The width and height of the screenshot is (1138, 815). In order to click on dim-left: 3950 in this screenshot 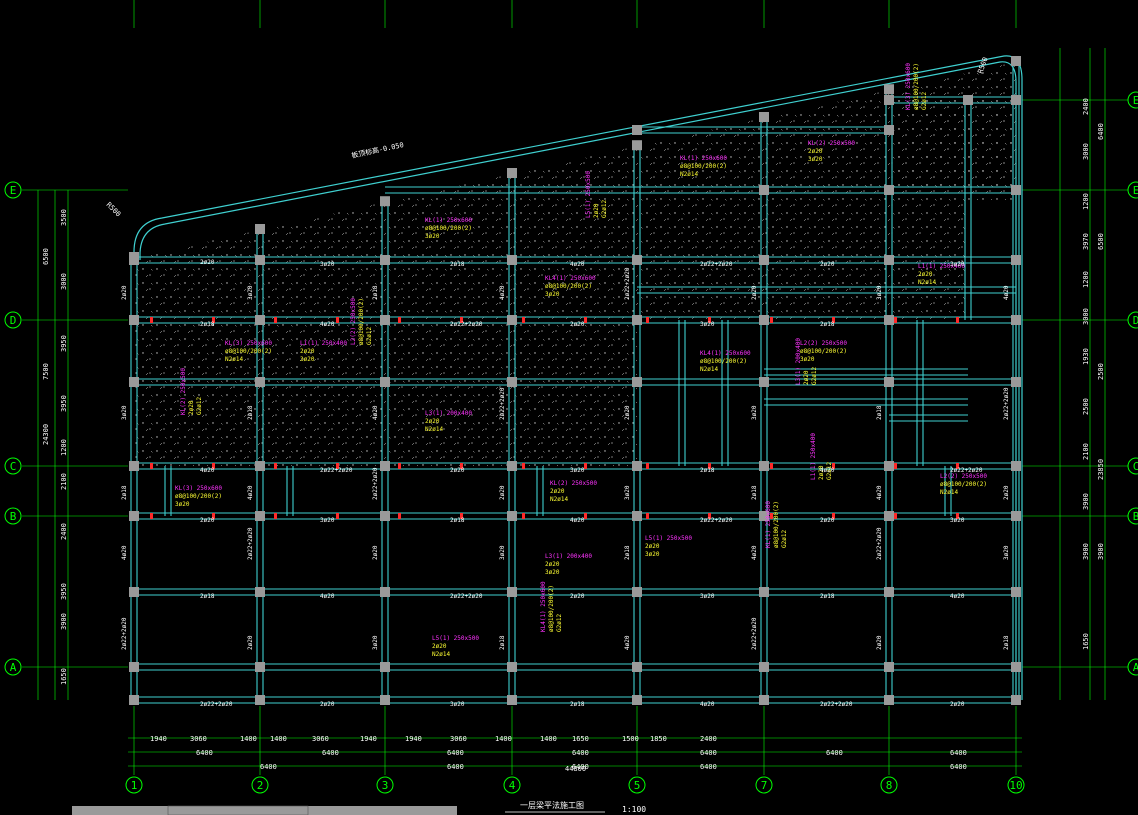, I will do `click(64, 591)`.